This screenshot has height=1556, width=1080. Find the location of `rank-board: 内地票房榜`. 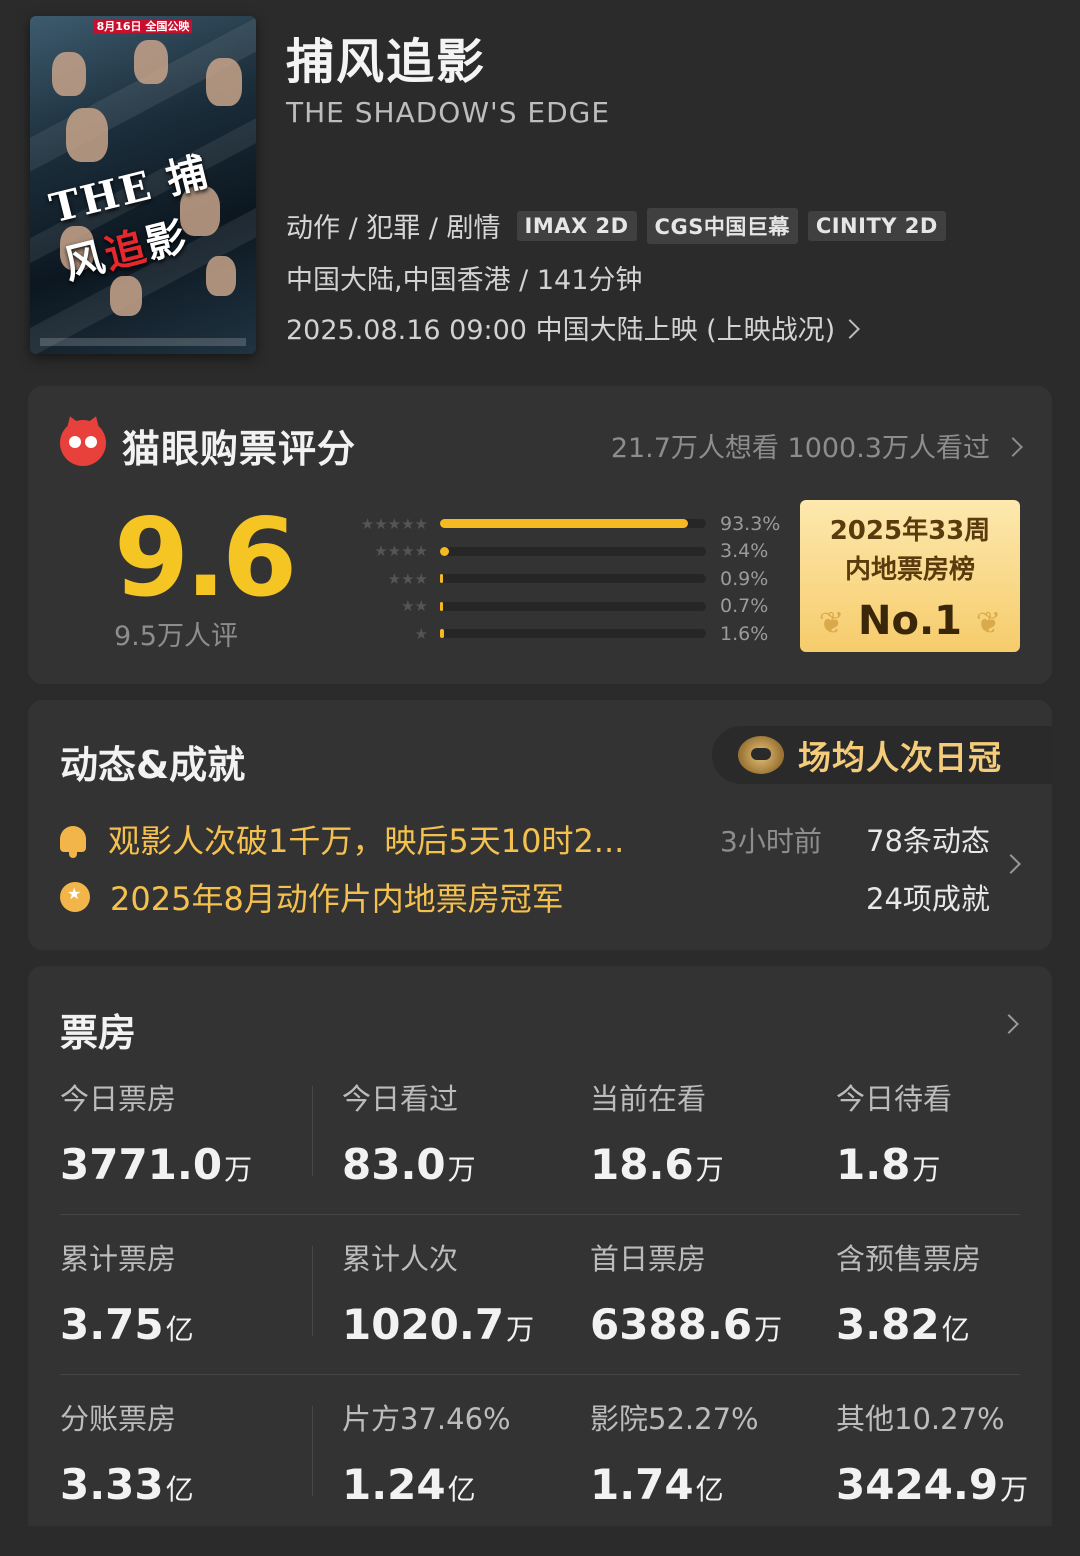

rank-board: 内地票房榜 is located at coordinates (909, 570).